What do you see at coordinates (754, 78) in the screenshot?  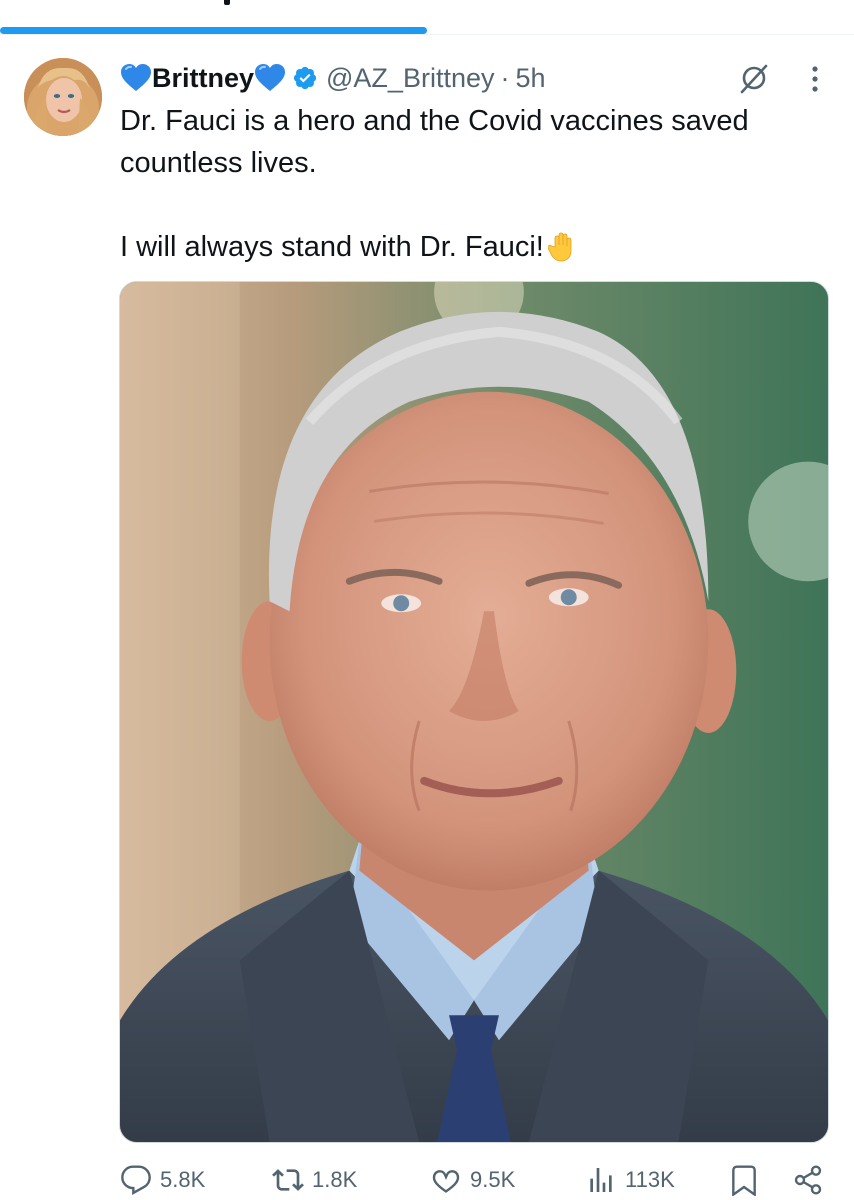 I see `grok-icon` at bounding box center [754, 78].